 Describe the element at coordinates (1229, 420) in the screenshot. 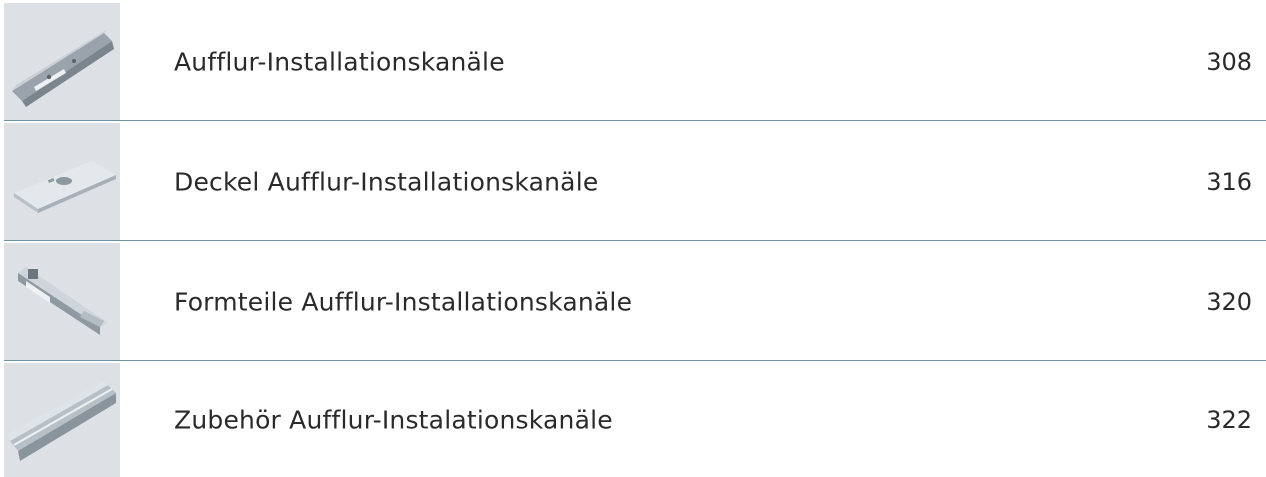

I see `entry-page-number: 322` at that location.